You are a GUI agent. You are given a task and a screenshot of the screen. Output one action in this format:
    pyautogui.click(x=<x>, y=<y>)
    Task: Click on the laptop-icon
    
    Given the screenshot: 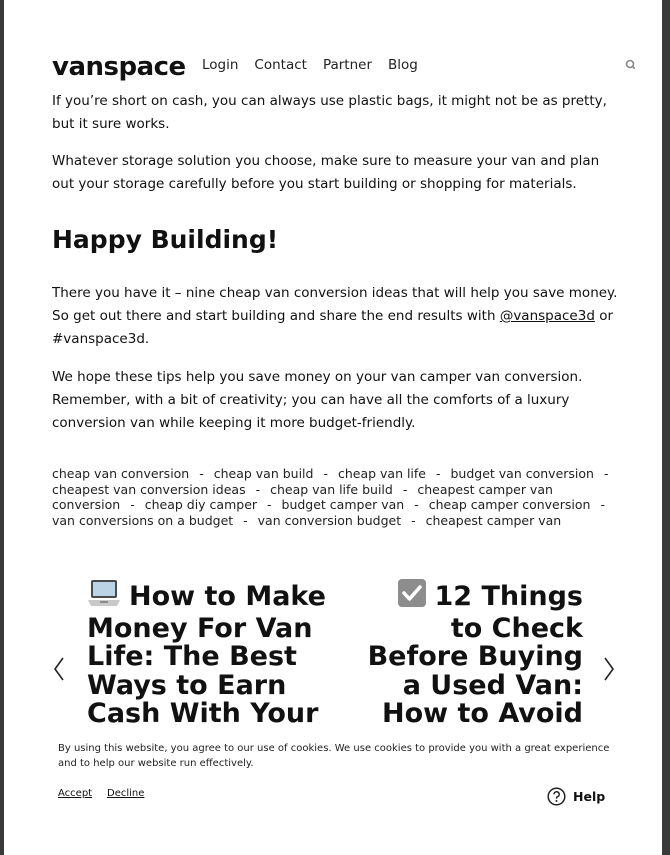 What is the action you would take?
    pyautogui.click(x=104, y=596)
    